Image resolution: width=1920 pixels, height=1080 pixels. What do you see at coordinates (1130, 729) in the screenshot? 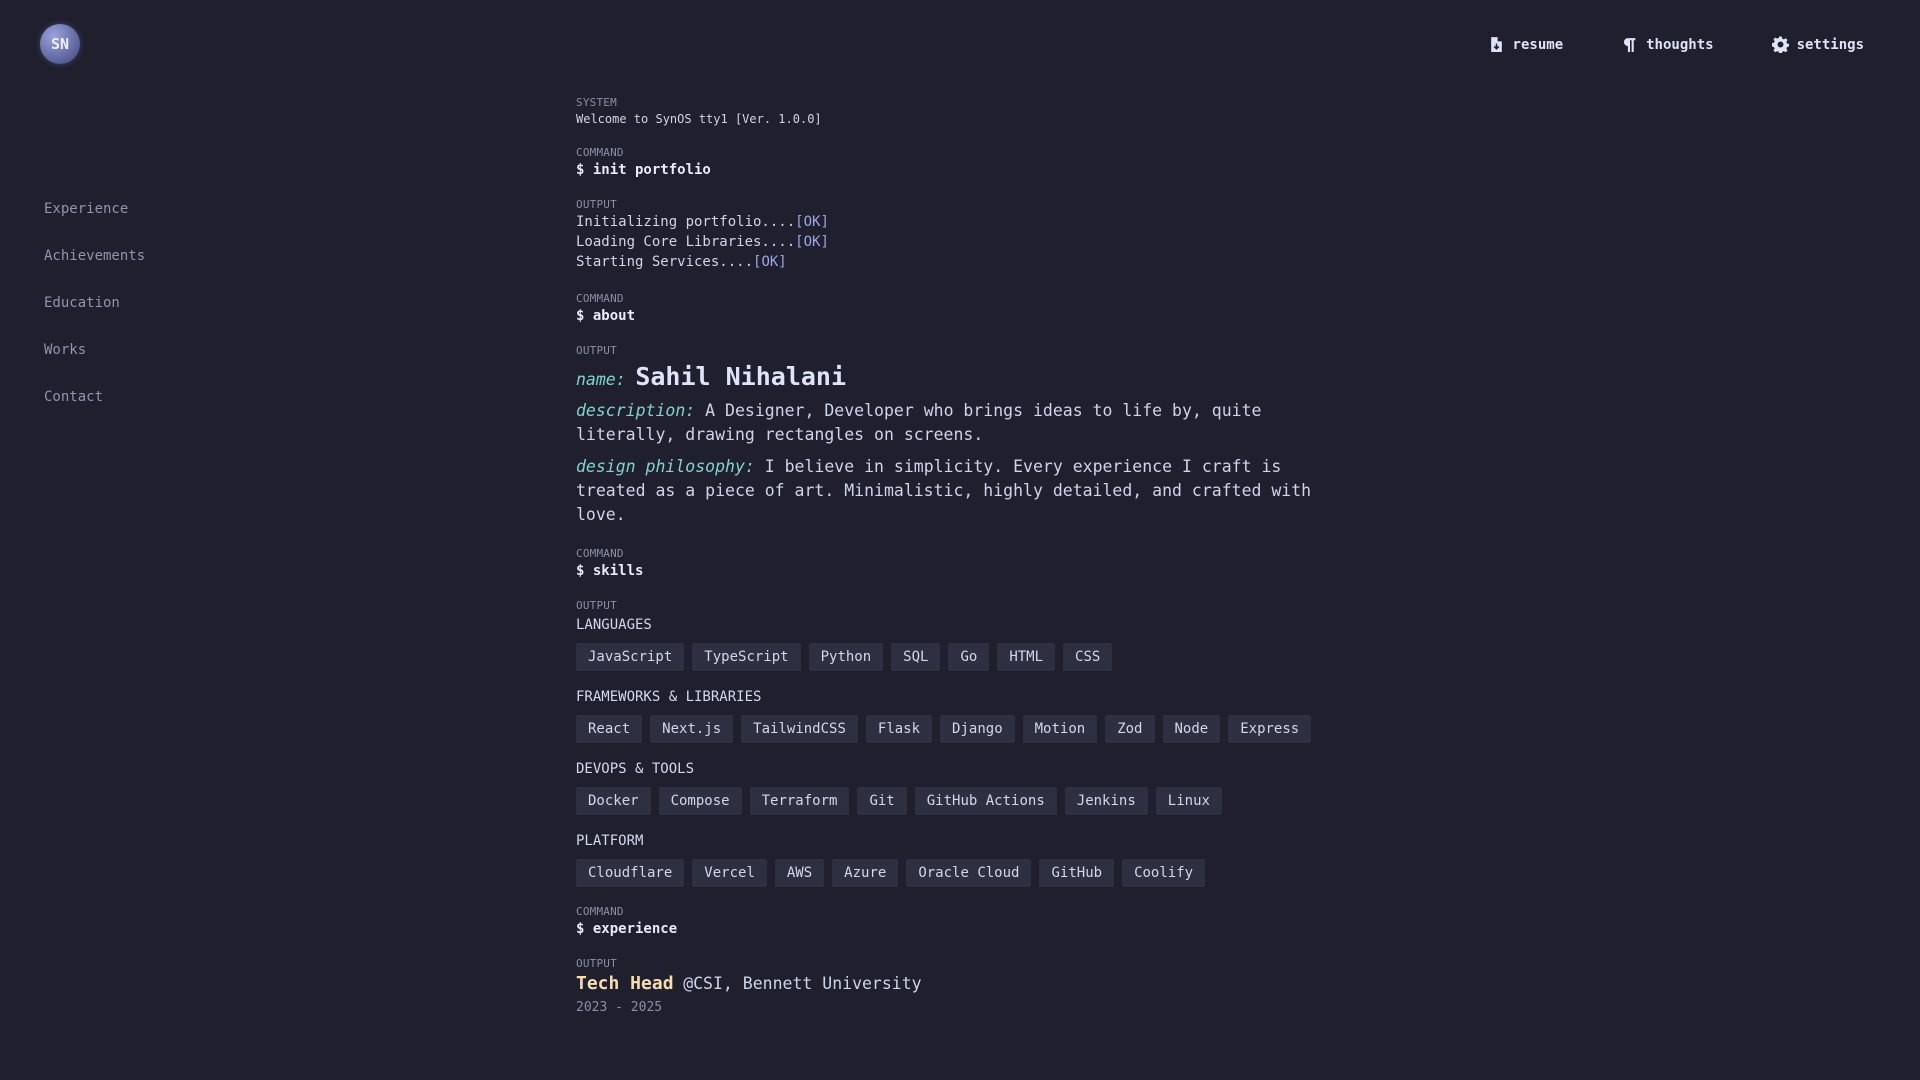
I see `skill-chip: Zod` at bounding box center [1130, 729].